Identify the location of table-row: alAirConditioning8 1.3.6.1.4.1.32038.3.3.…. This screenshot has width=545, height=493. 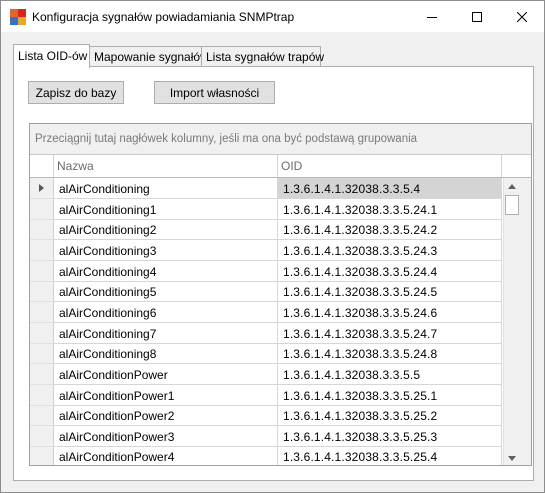
(266, 354).